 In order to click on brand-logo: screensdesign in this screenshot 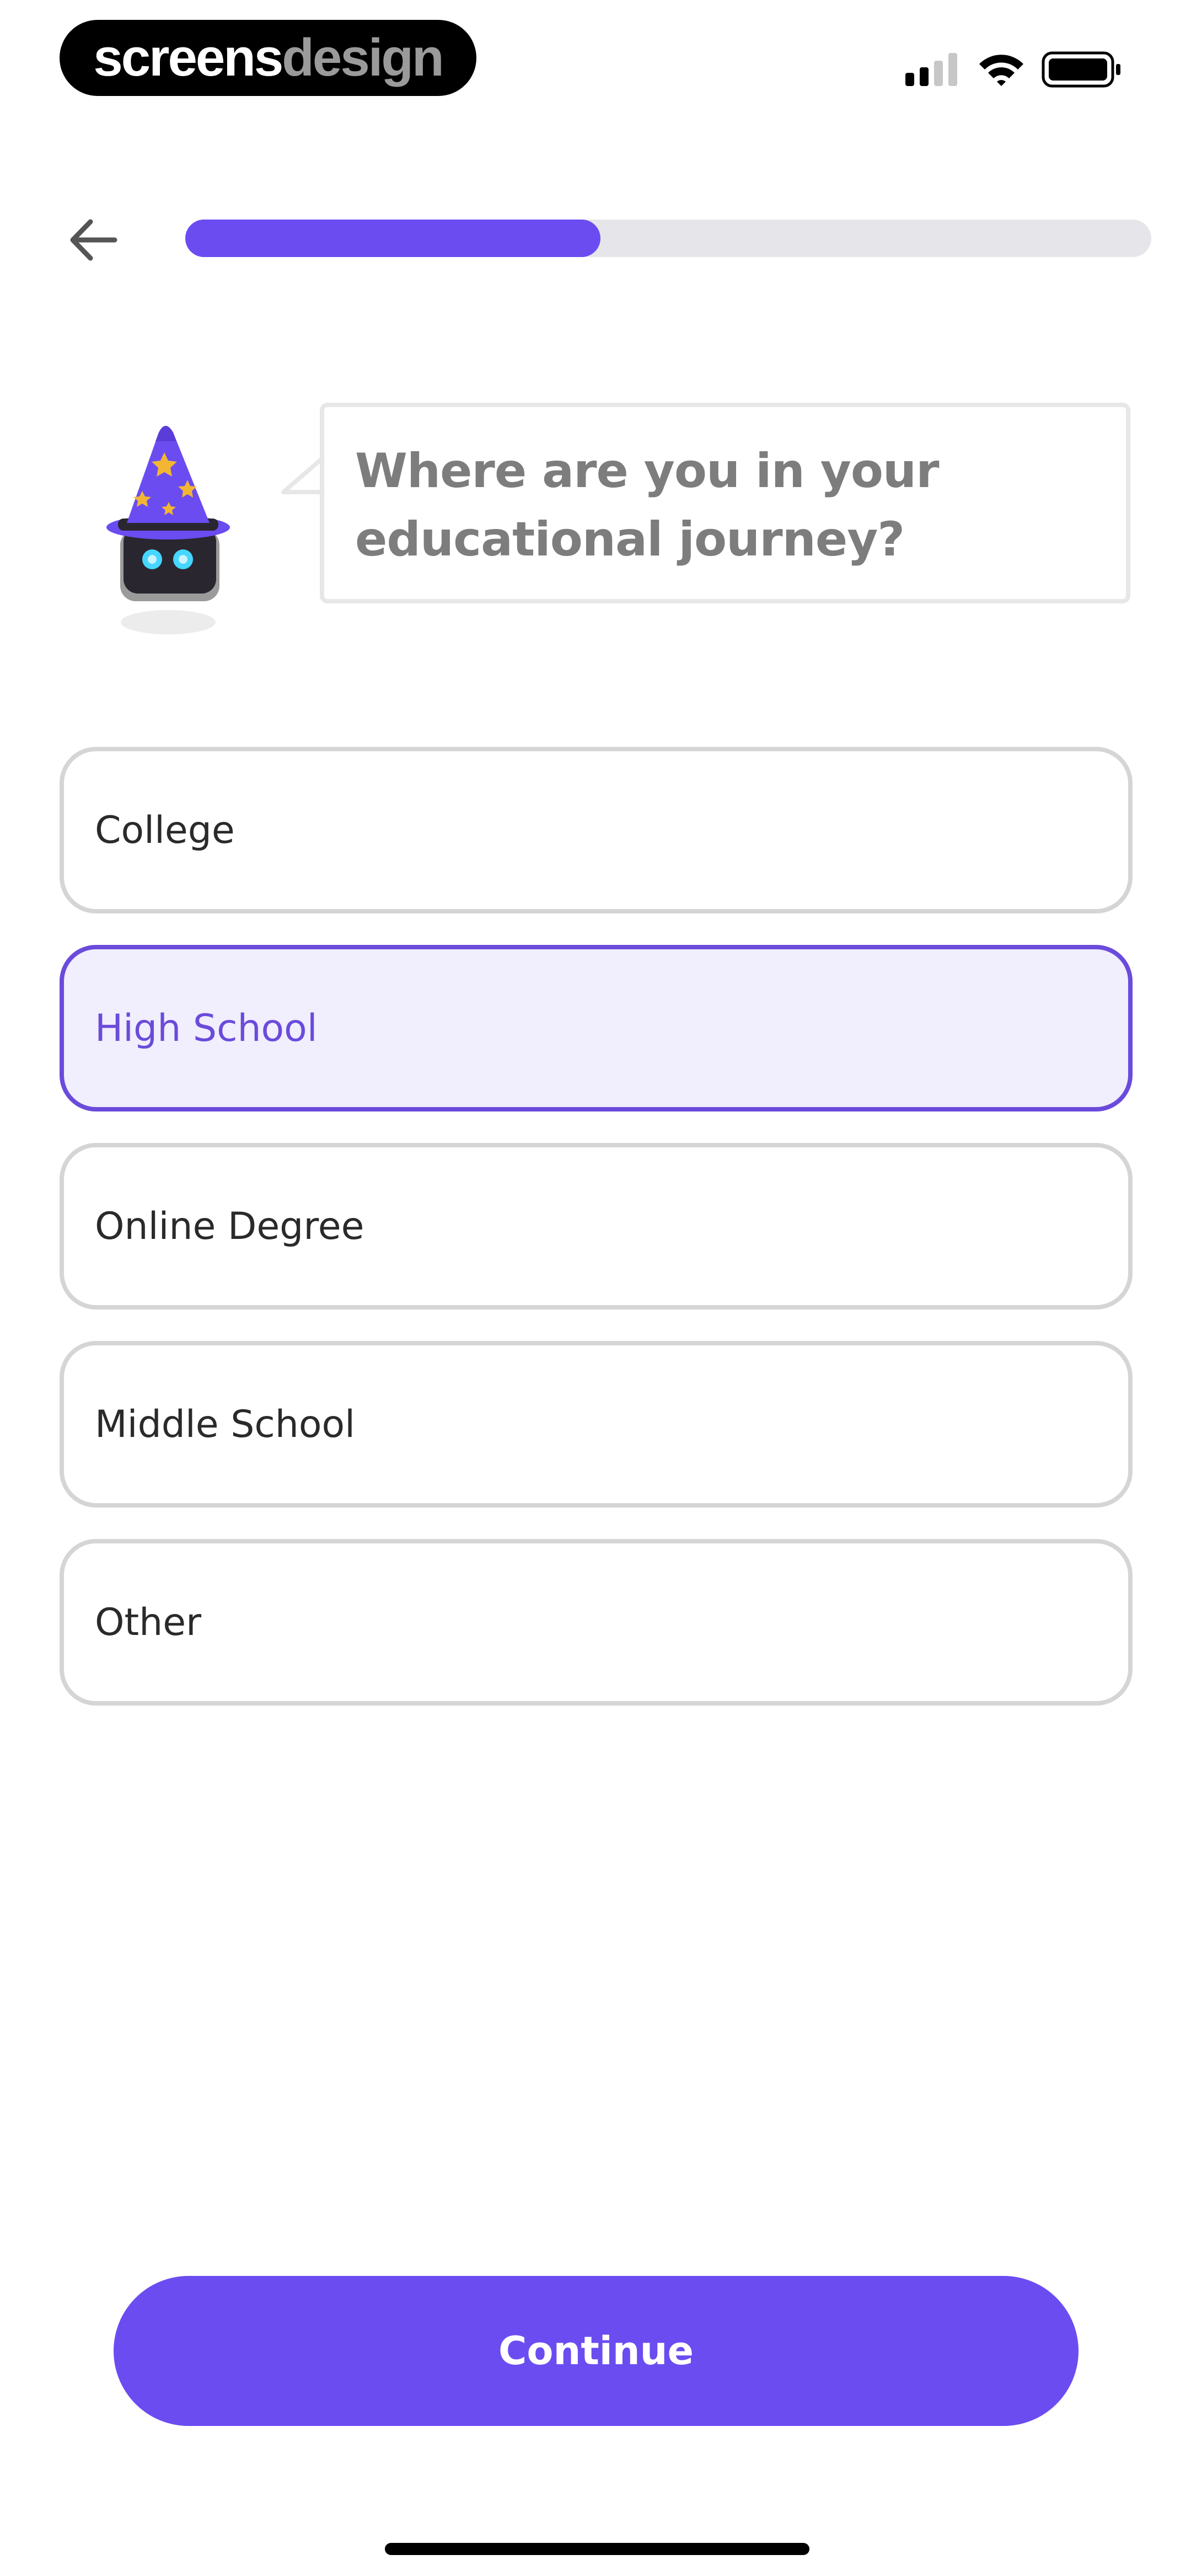, I will do `click(268, 58)`.